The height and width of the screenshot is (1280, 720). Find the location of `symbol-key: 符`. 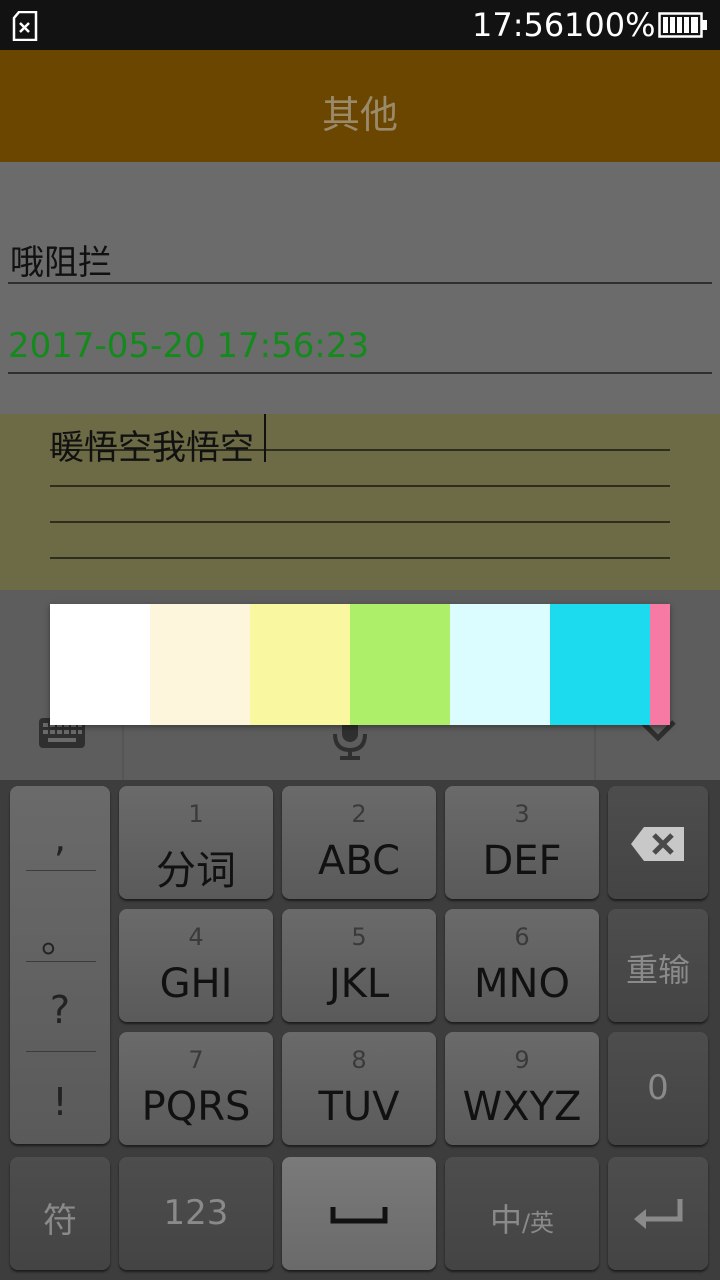

symbol-key: 符 is located at coordinates (60, 1213).